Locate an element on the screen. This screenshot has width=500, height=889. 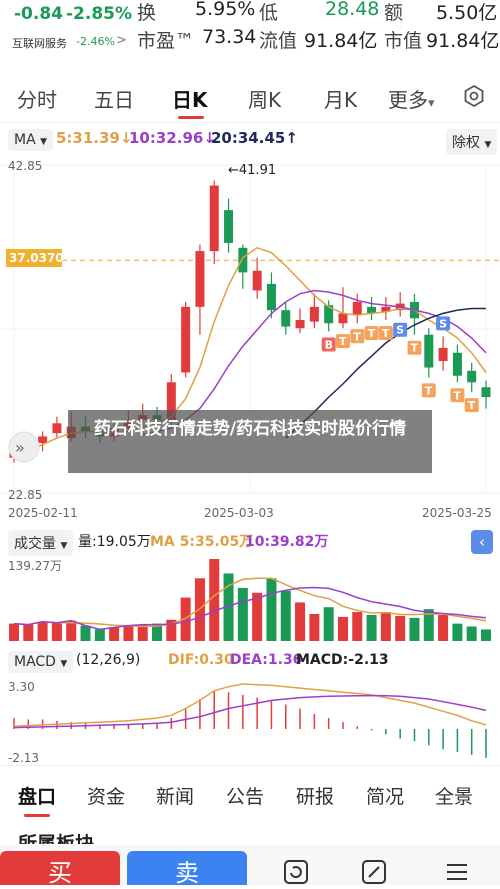
chevron-right-icon: > is located at coordinates (121, 40).